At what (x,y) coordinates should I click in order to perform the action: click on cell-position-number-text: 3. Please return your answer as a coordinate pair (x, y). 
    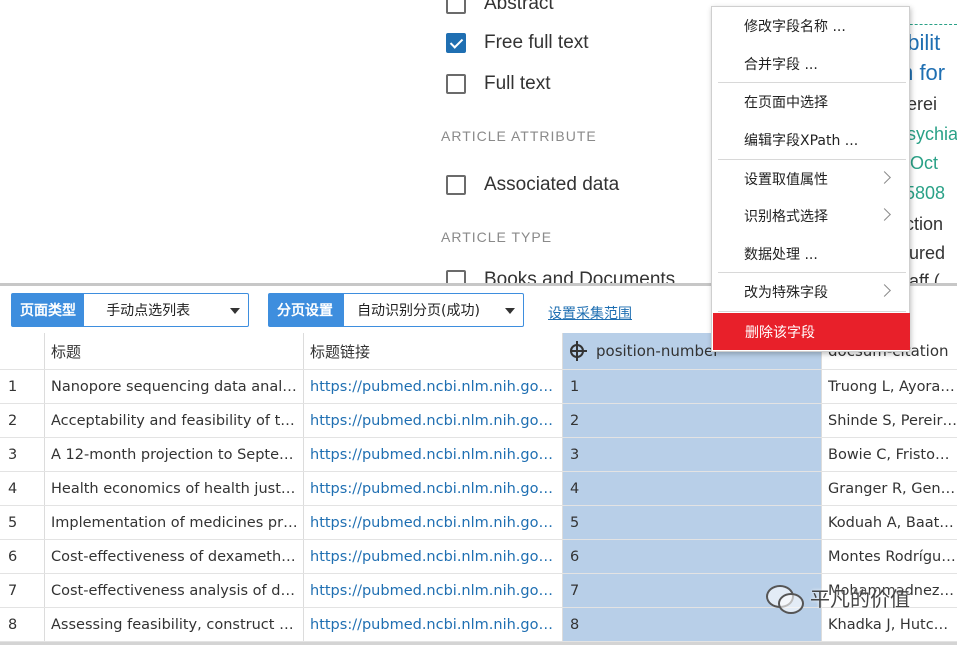
    Looking at the image, I should click on (575, 455).